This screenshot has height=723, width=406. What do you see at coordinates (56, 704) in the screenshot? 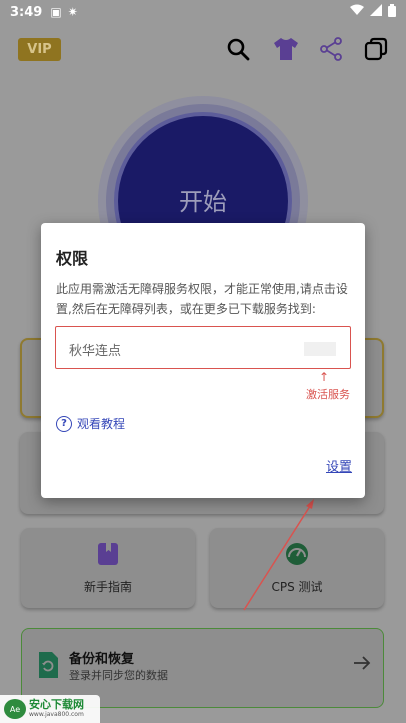
I see `watermark-title: 安心下载网` at bounding box center [56, 704].